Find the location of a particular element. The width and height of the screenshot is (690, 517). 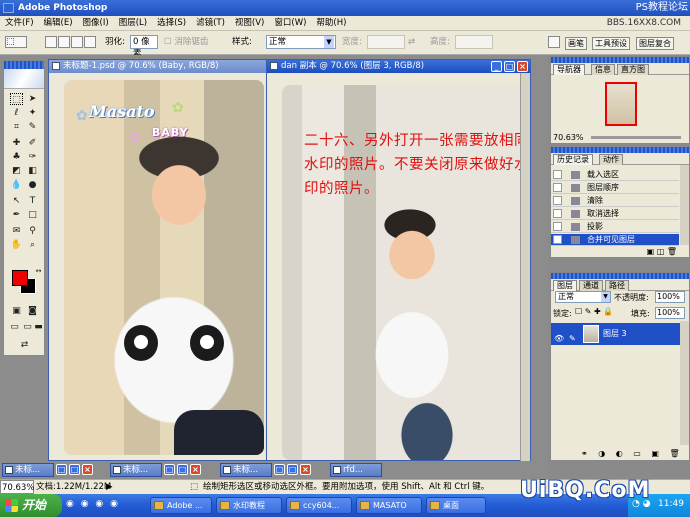

zoom-tool-icon: ⌕ is located at coordinates (32, 245).